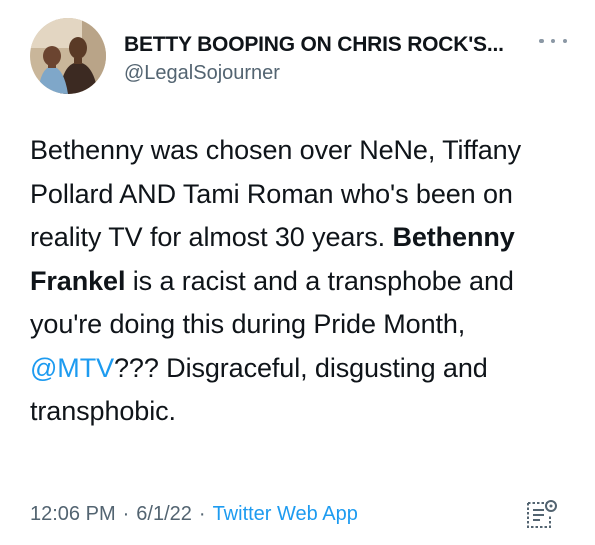  I want to click on tweet-metadata: 12:06 PM · 6/1/22 · Twitter Web App, so click(194, 514).